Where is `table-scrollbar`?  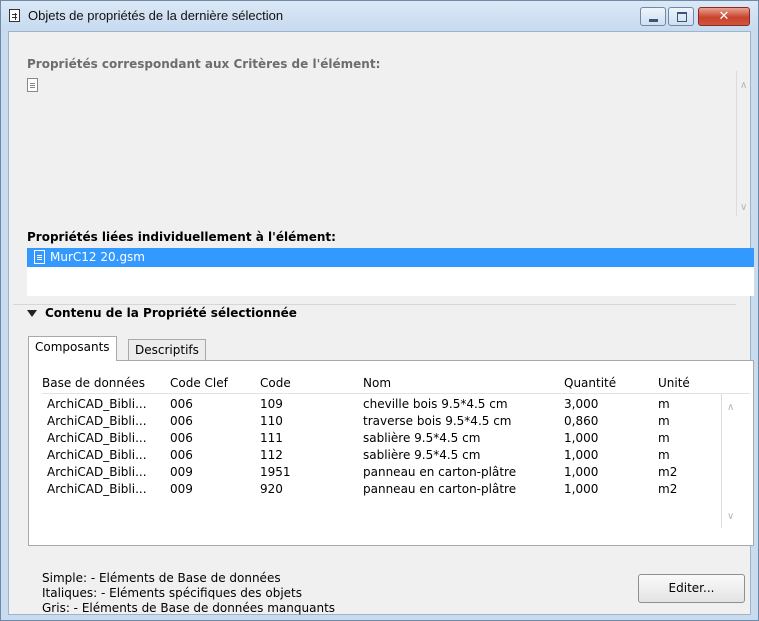
table-scrollbar is located at coordinates (721, 461).